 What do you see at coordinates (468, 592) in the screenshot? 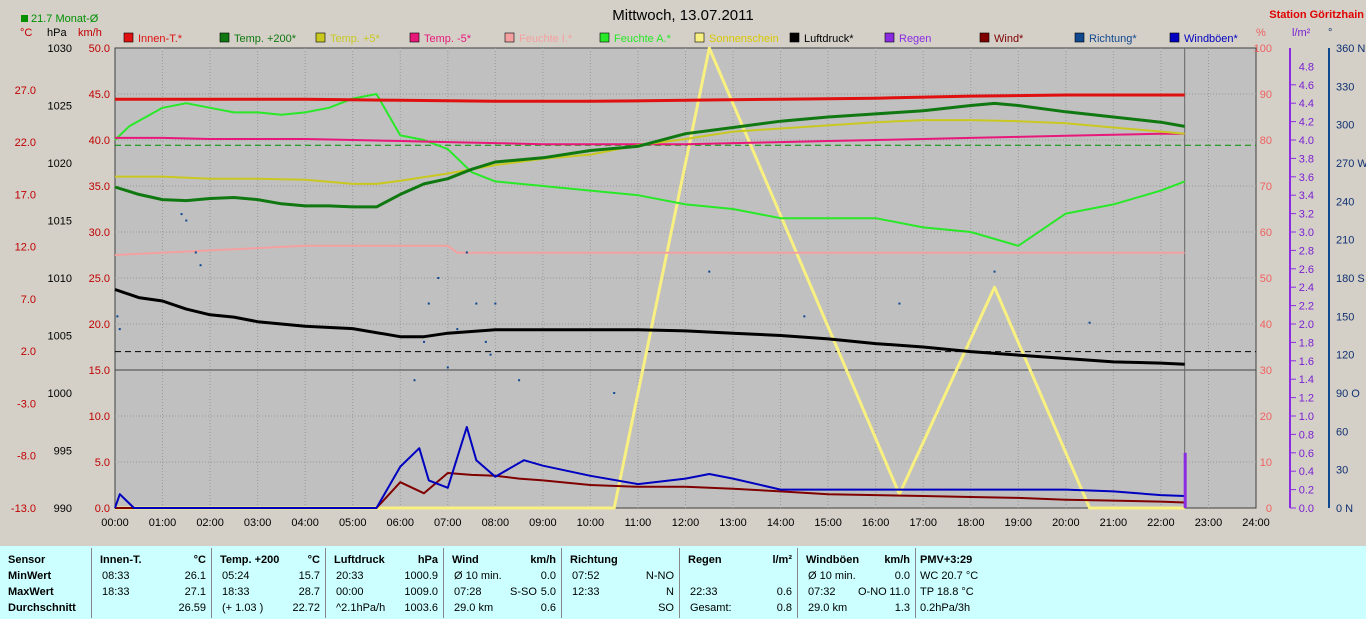
I see `wind-time: 07:28` at bounding box center [468, 592].